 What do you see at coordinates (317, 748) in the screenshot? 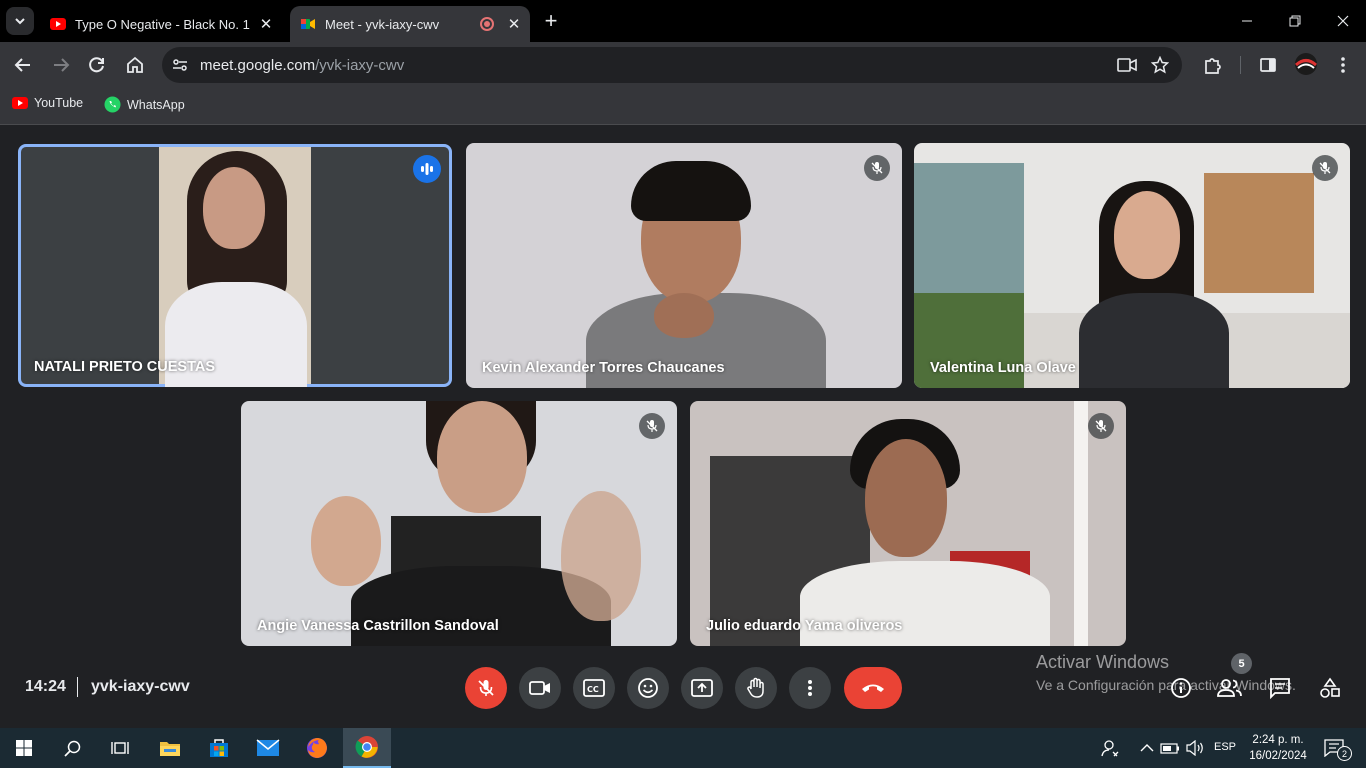
I see `taskbar-firefox` at bounding box center [317, 748].